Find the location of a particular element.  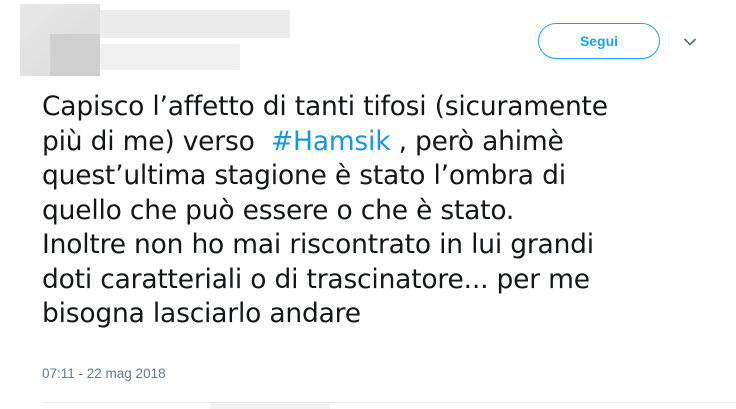

tweet-line: bisogna lasciarlo andare is located at coordinates (201, 313).